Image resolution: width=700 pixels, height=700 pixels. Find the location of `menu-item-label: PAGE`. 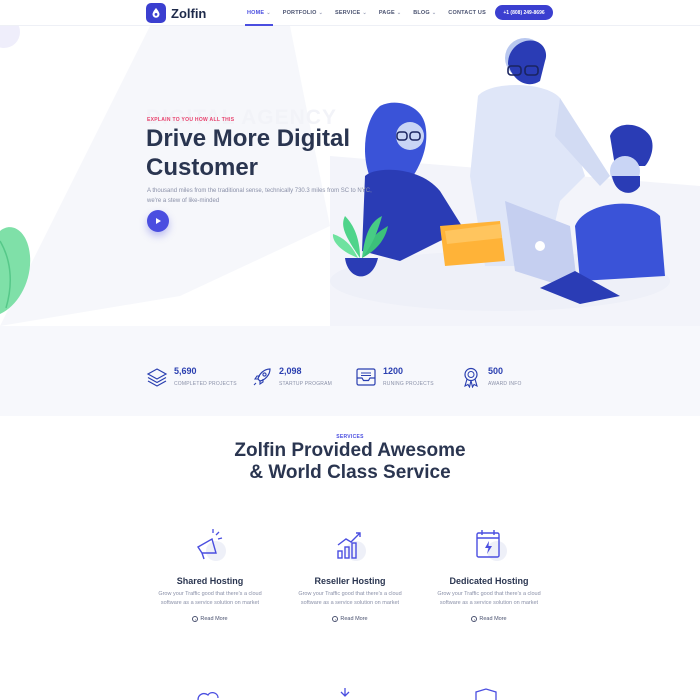

menu-item-label: PAGE is located at coordinates (386, 13).